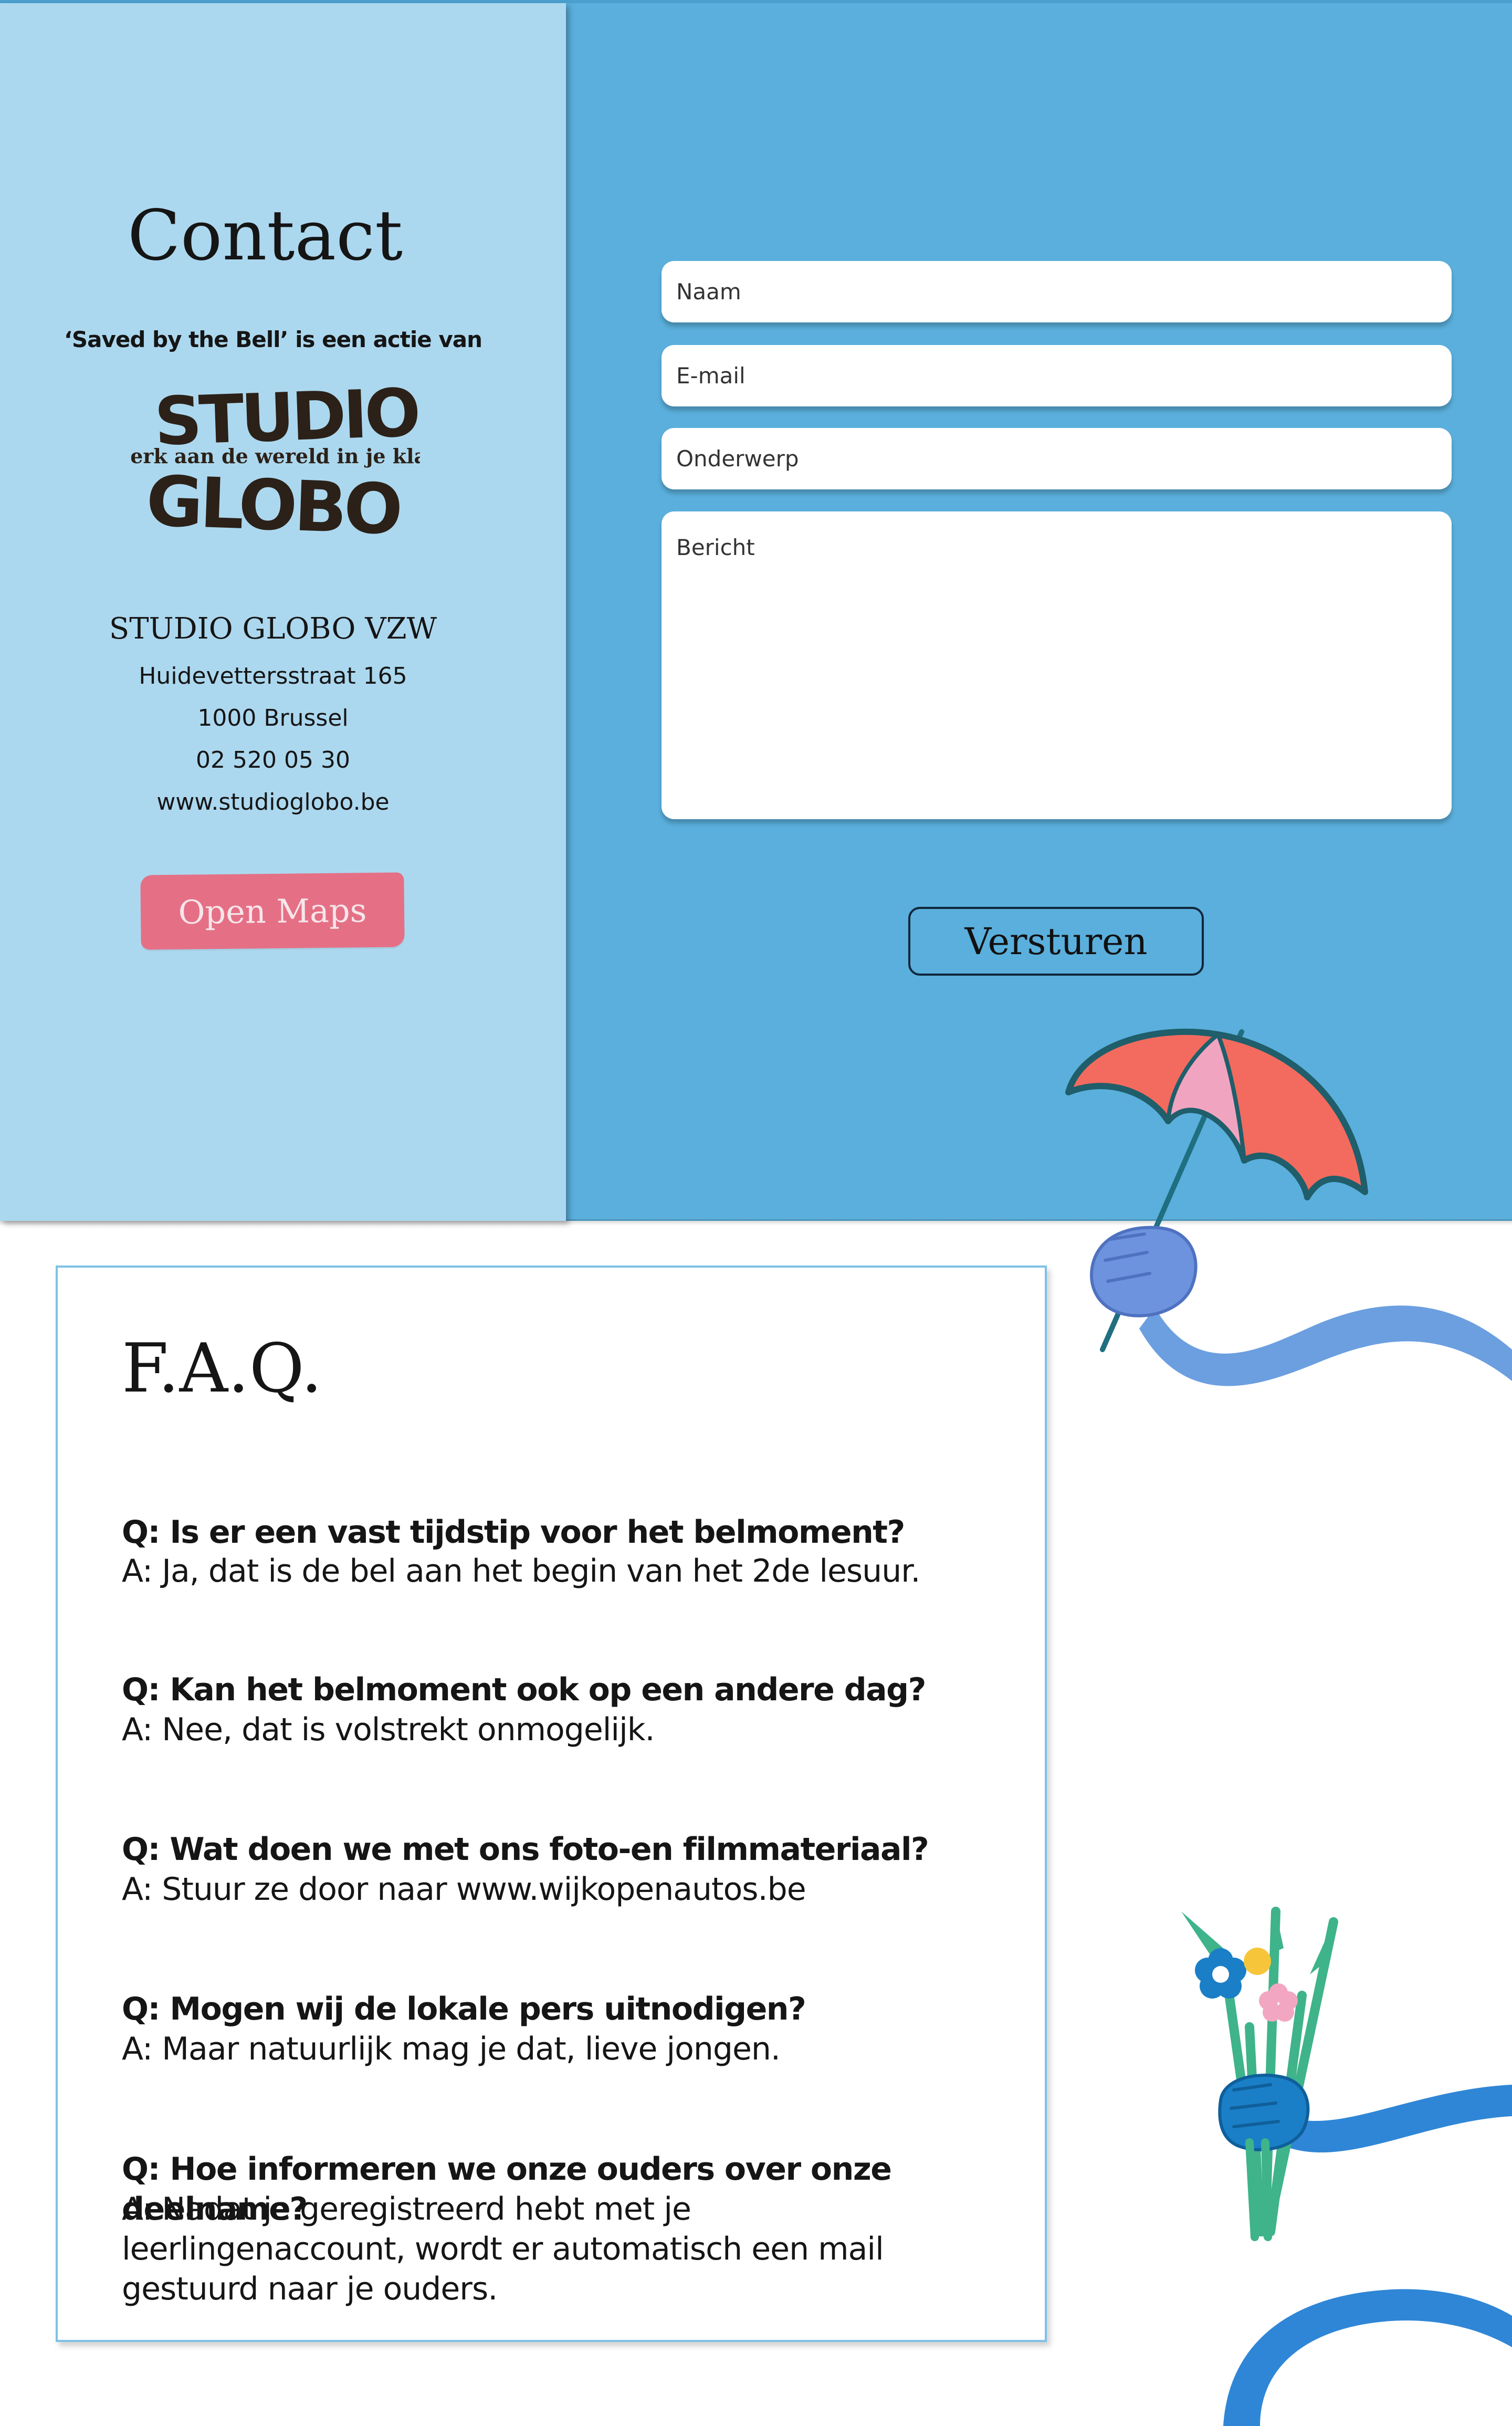  What do you see at coordinates (273, 629) in the screenshot?
I see `org-name: STUDIO GLOBO VZW` at bounding box center [273, 629].